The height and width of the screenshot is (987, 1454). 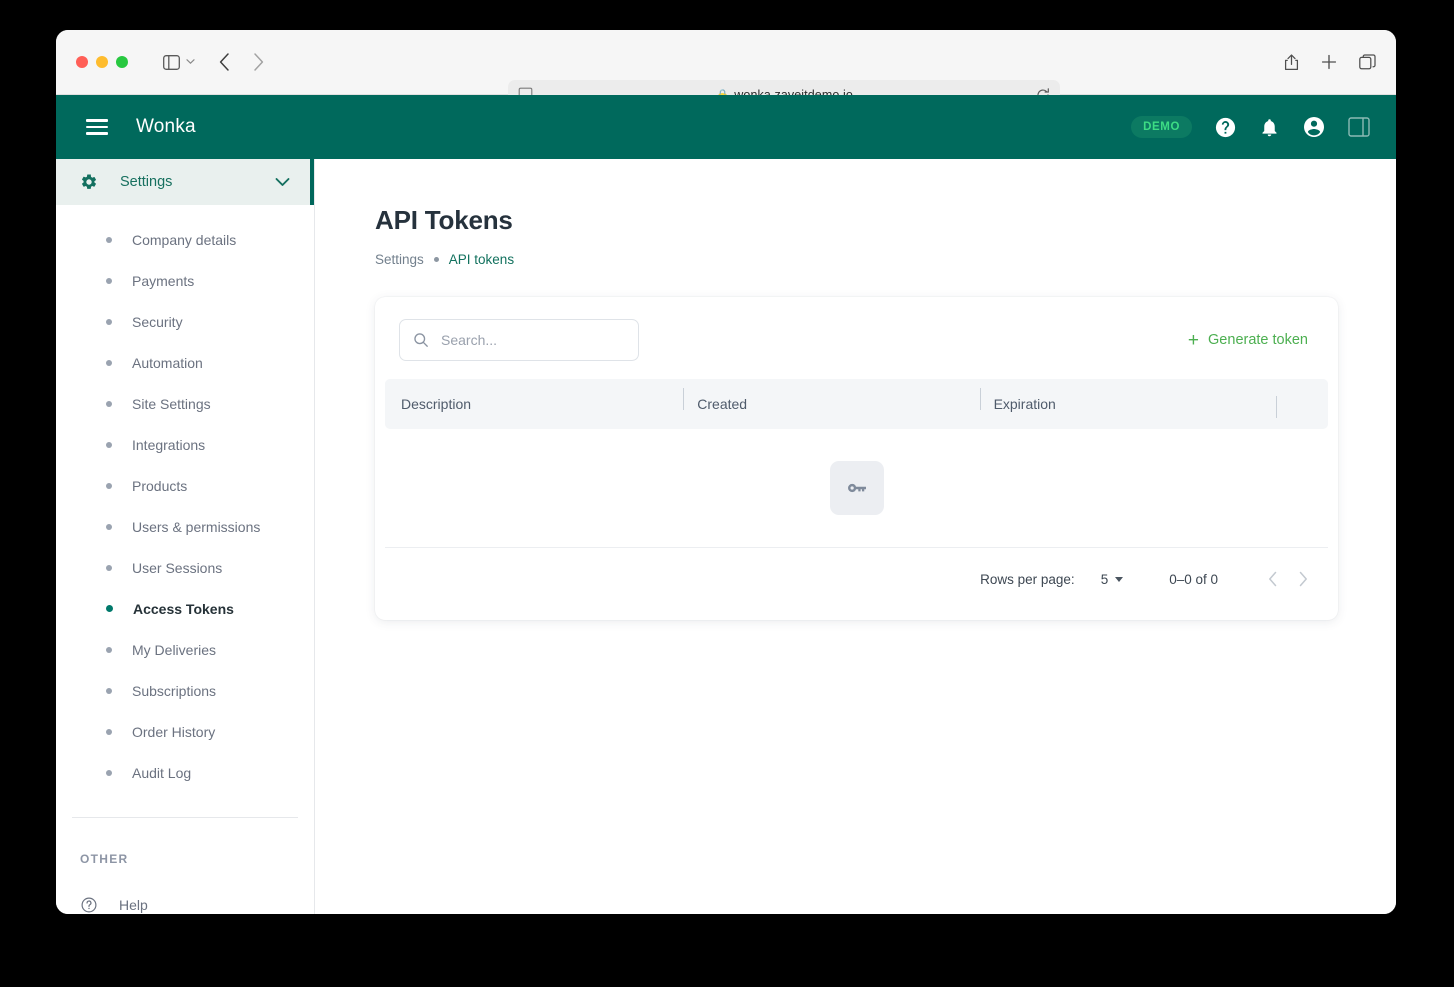 I want to click on sidebar-item-label: Help, so click(x=133, y=905).